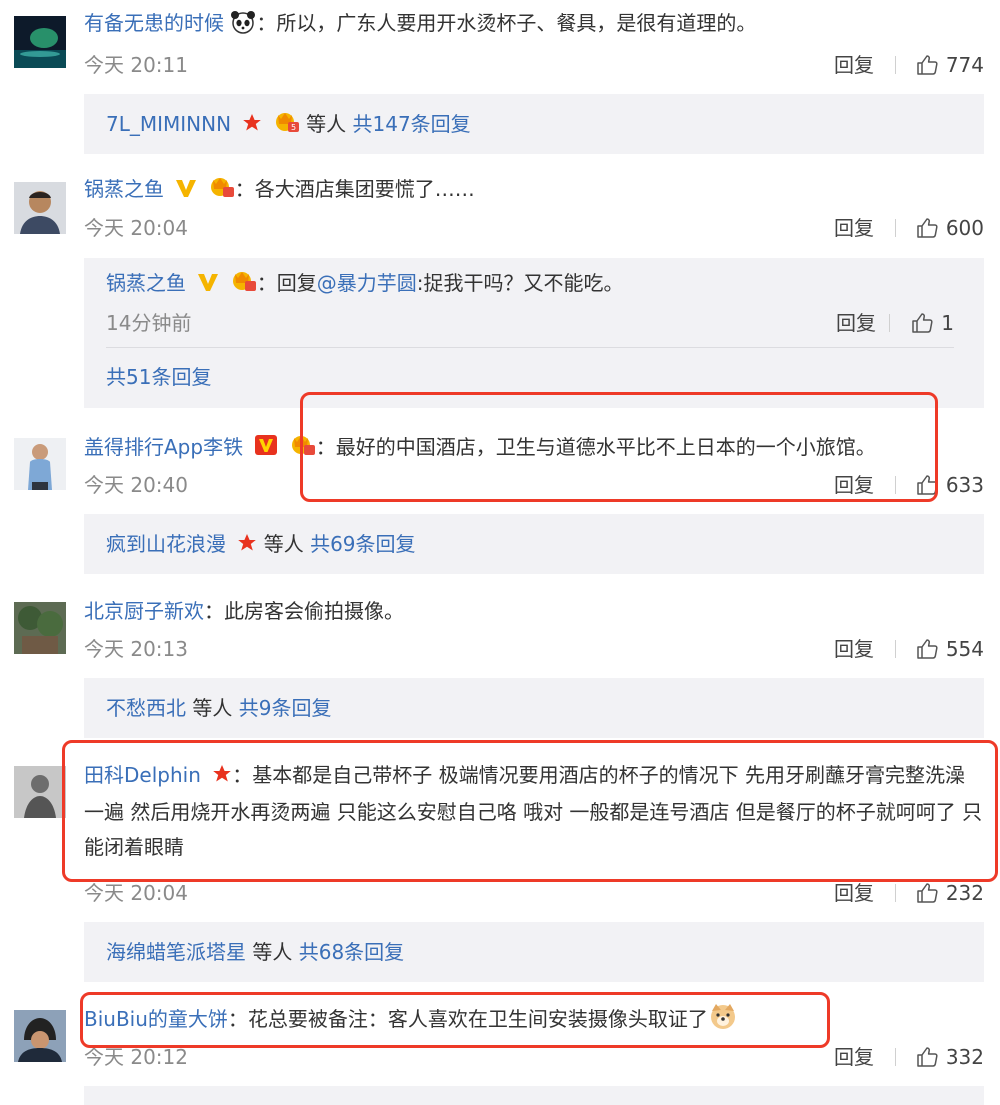 This screenshot has height=1105, width=1000. Describe the element at coordinates (149, 323) in the screenshot. I see `nested-time: 14分钟前` at that location.